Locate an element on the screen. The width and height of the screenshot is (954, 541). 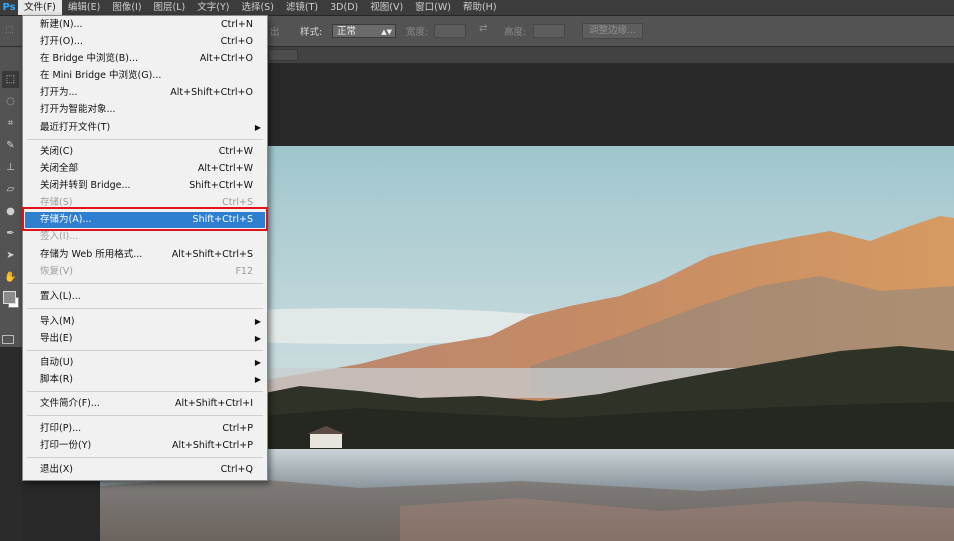
menu-item-shortcut: Ctrl+Q is located at coordinates (236, 469).